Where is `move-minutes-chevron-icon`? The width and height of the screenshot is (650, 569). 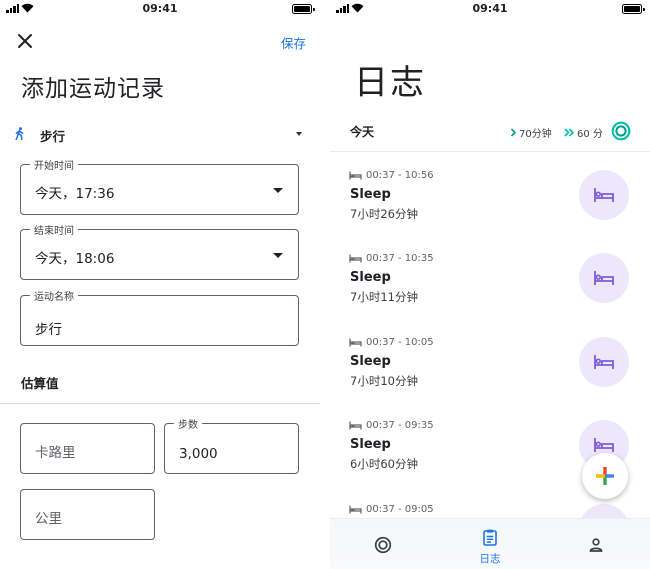 move-minutes-chevron-icon is located at coordinates (513, 132).